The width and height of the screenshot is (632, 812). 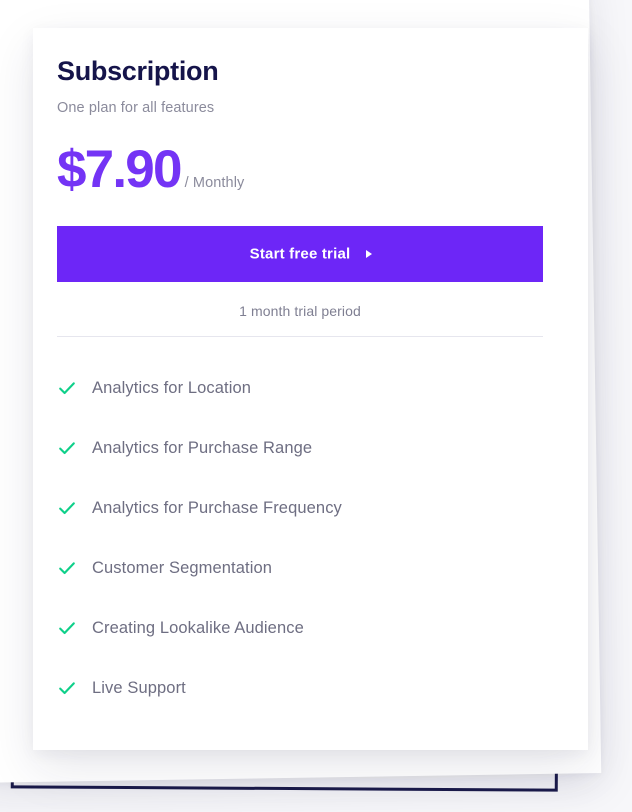 I want to click on list-item: Analytics for Purchase Frequency, so click(x=316, y=508).